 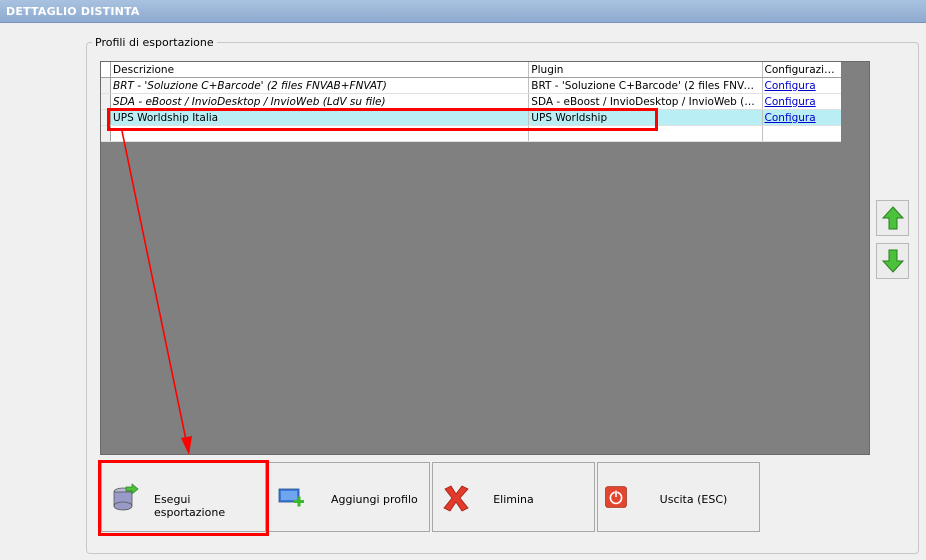 I want to click on table-row-new, so click(x=471, y=133).